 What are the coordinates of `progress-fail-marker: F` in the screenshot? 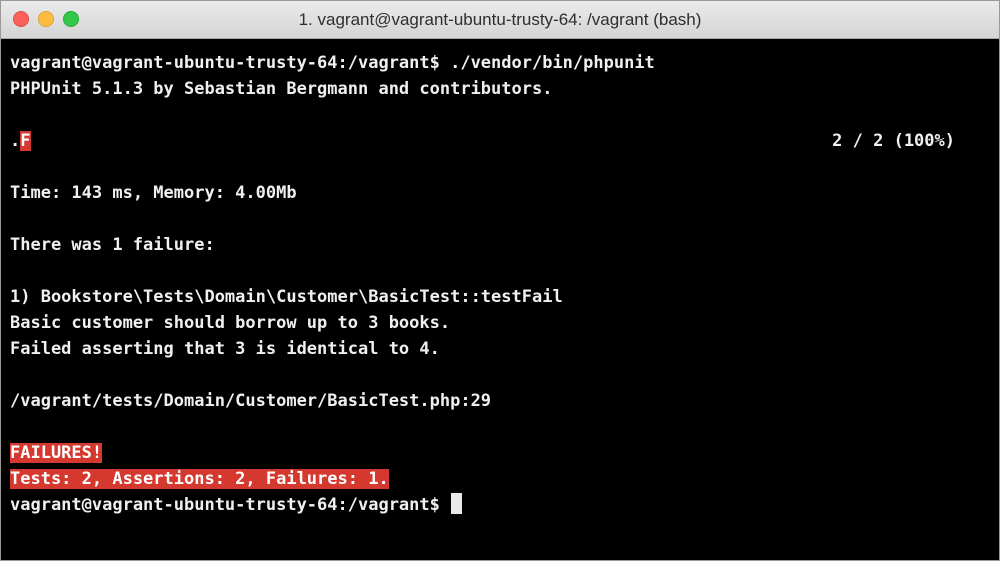 It's located at (25, 141).